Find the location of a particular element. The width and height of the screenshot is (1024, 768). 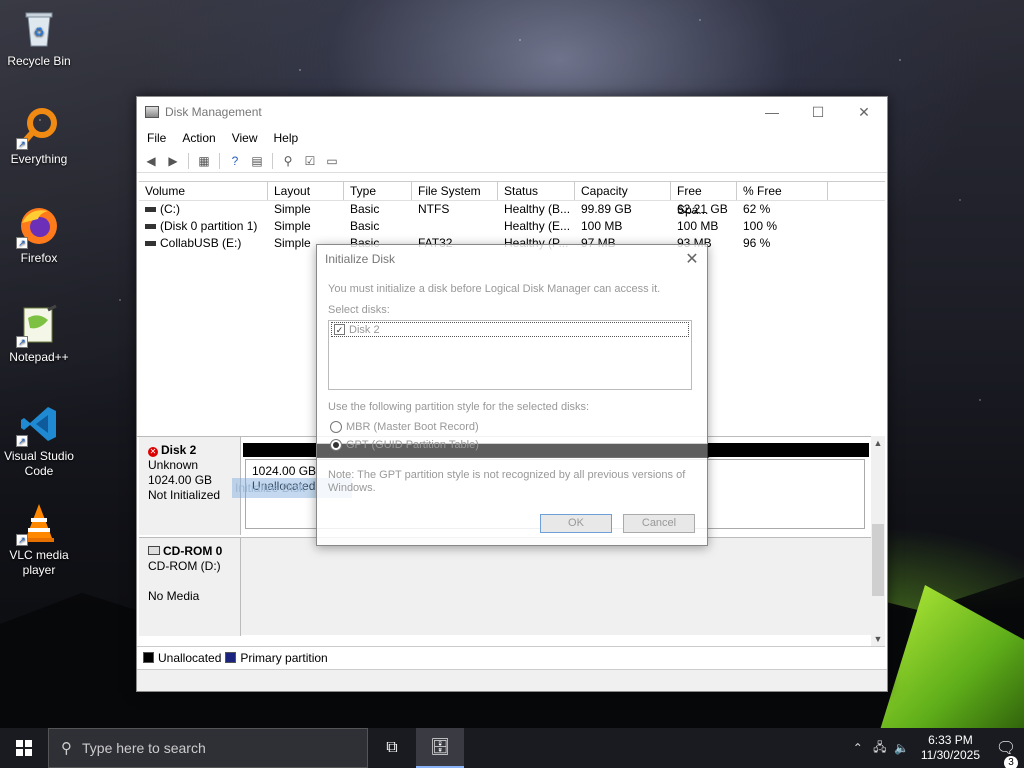

search-box: ⚲ Type here to search is located at coordinates (208, 748).